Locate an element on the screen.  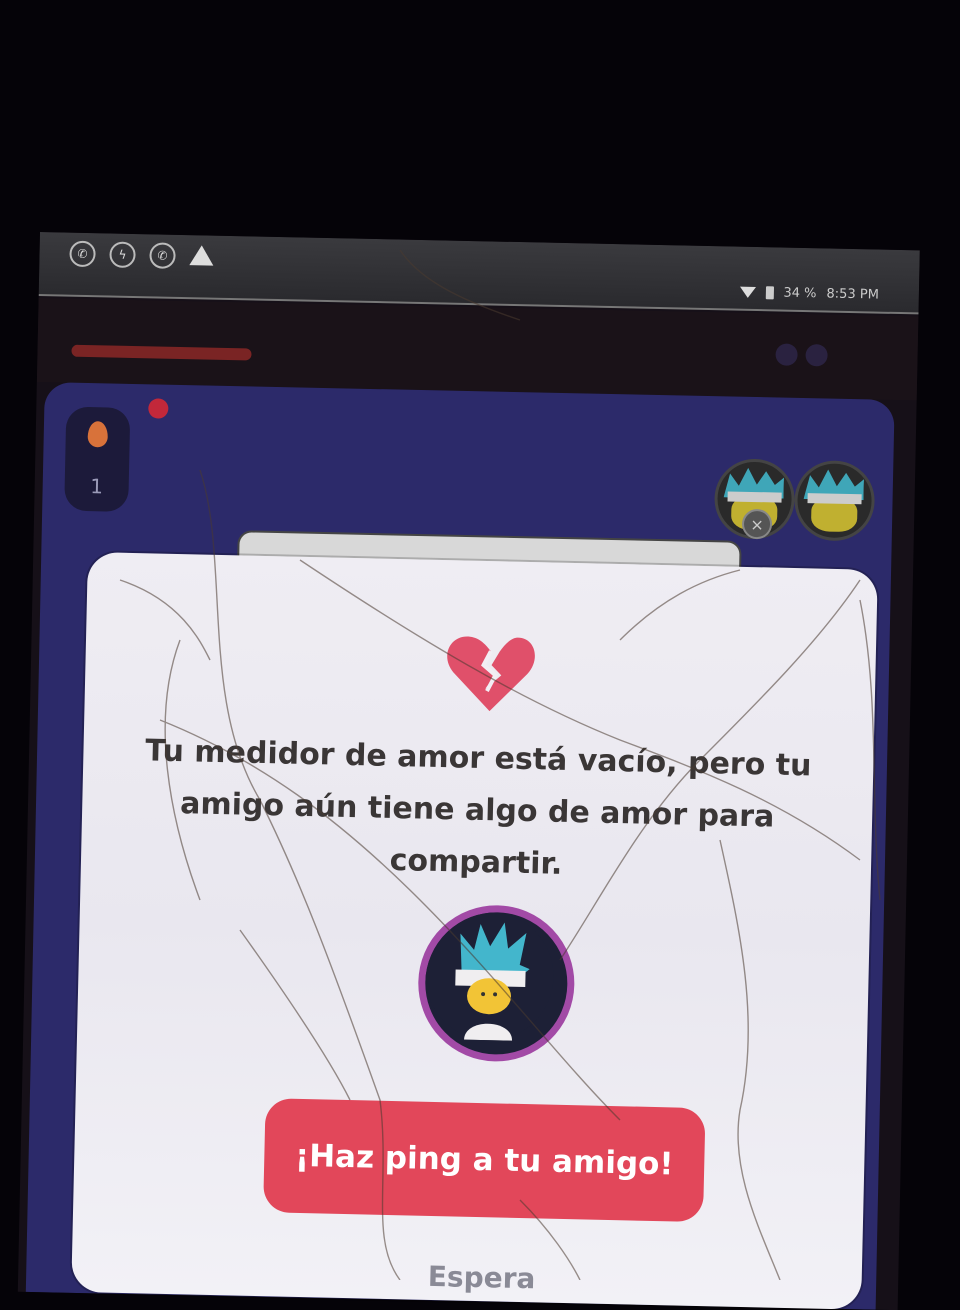
wait-button: Espera is located at coordinates (481, 1278).